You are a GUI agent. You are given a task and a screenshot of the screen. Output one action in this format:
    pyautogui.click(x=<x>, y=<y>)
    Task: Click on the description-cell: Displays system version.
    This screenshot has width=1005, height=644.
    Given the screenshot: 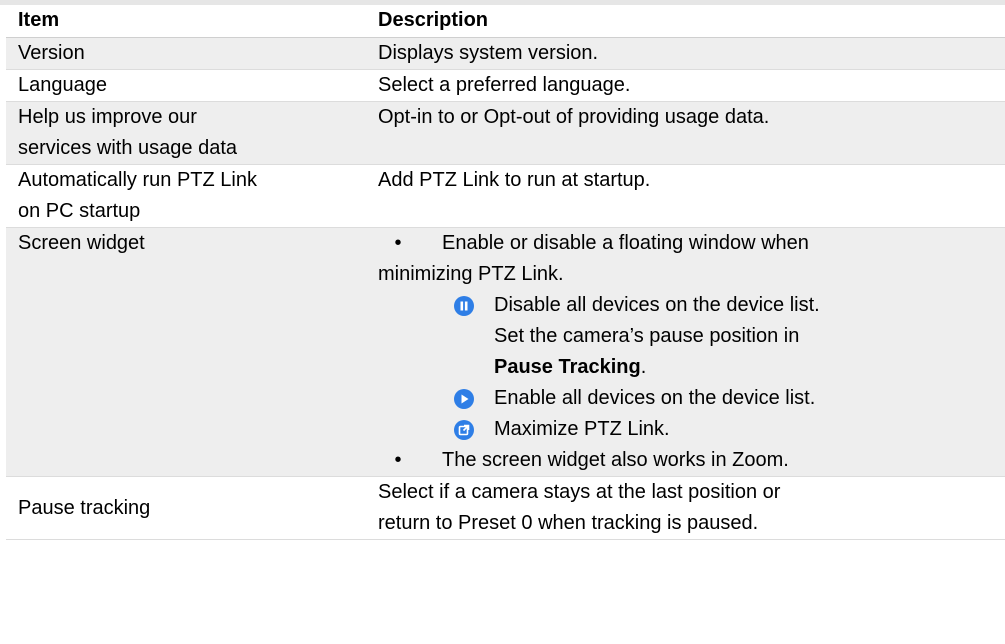 What is the action you would take?
    pyautogui.click(x=488, y=53)
    